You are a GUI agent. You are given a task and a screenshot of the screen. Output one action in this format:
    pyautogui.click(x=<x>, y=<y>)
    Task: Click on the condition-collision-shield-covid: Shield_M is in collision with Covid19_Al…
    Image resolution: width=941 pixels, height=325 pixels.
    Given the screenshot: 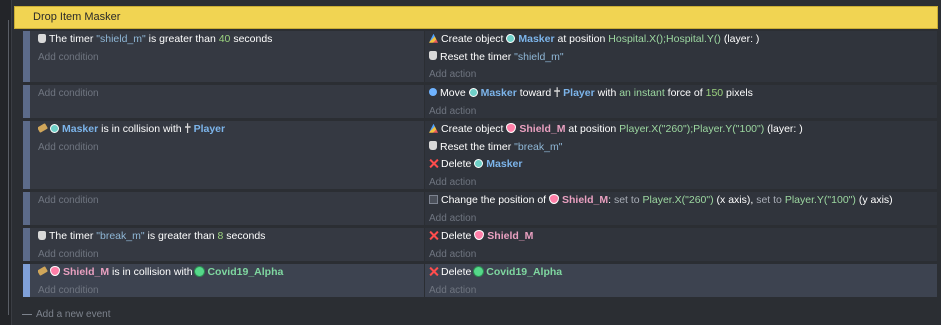 What is the action you would take?
    pyautogui.click(x=231, y=273)
    